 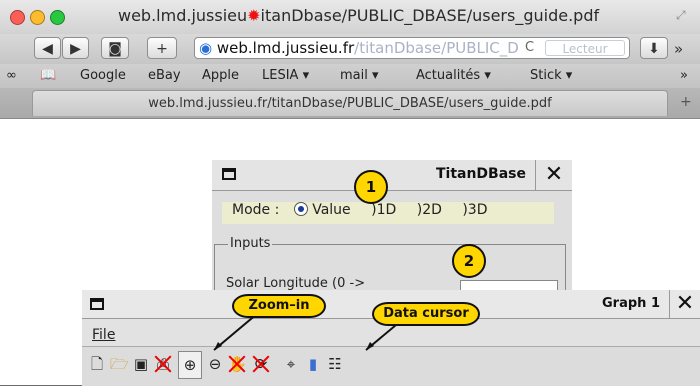 What do you see at coordinates (426, 314) in the screenshot?
I see `data-cursor-callout: Data cursor` at bounding box center [426, 314].